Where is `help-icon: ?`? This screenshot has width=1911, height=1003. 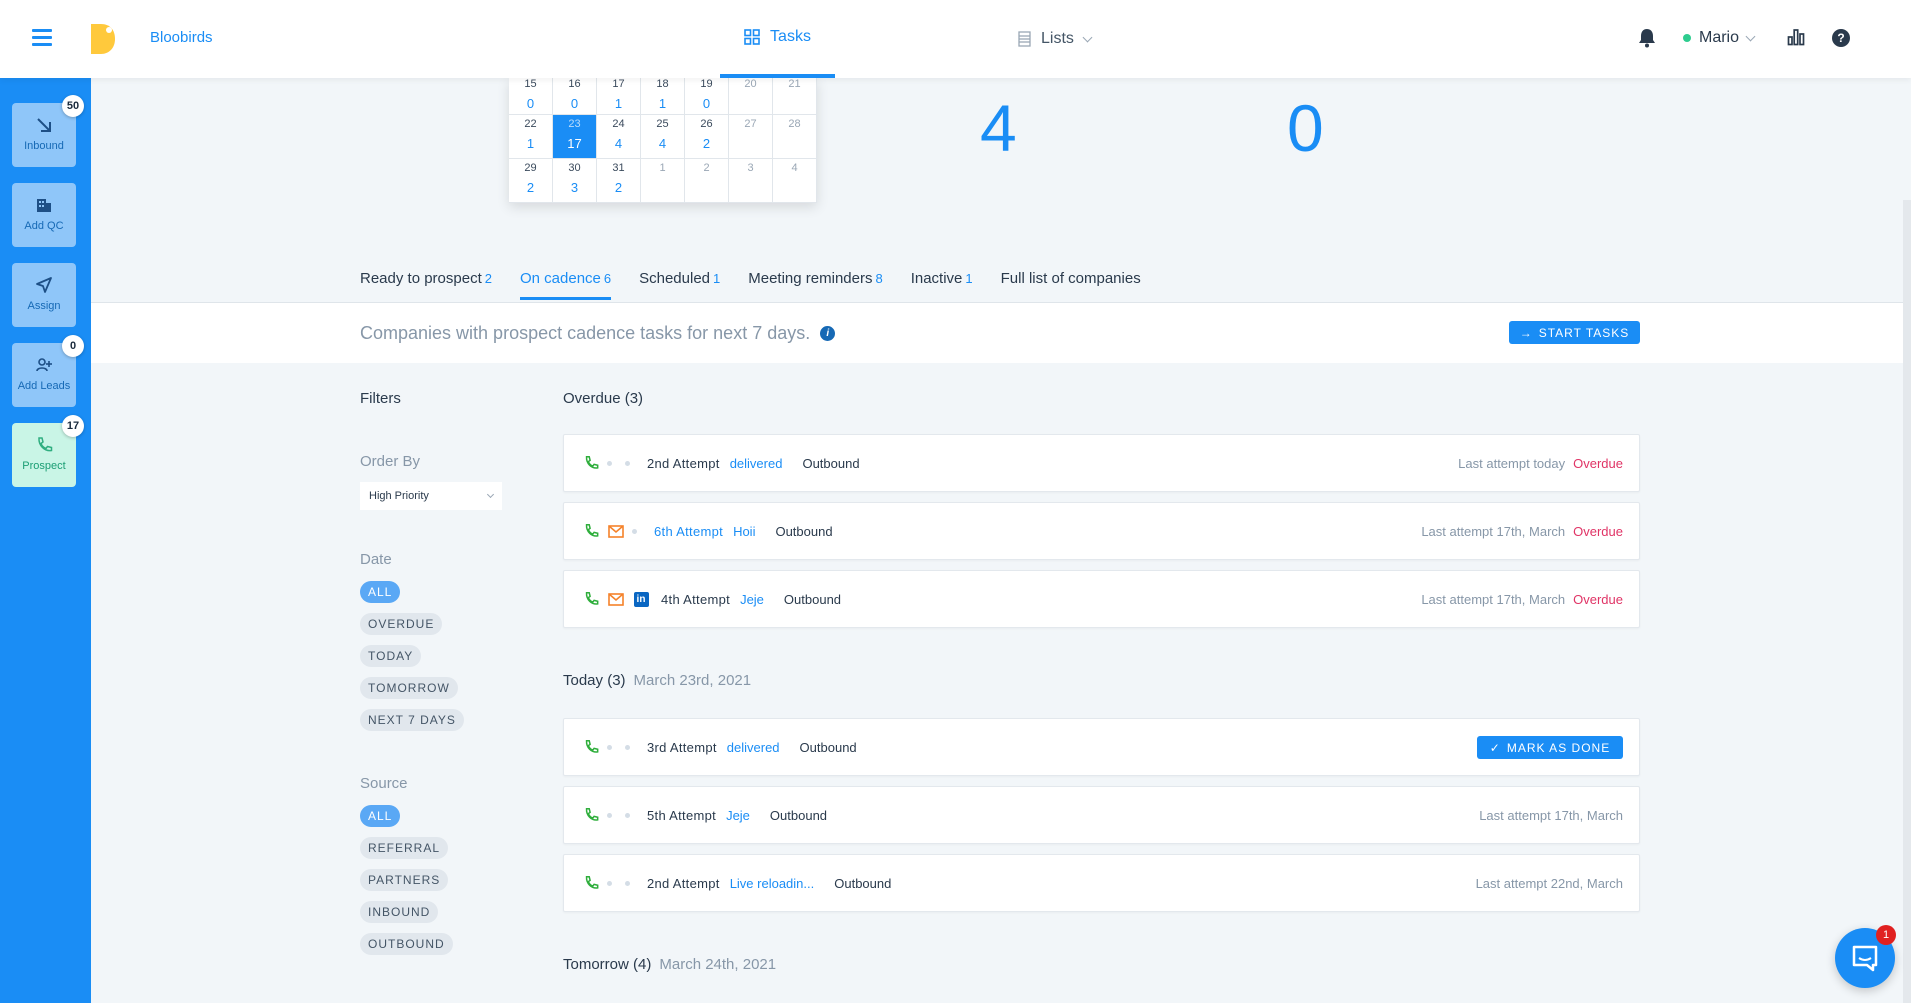 help-icon: ? is located at coordinates (1841, 38).